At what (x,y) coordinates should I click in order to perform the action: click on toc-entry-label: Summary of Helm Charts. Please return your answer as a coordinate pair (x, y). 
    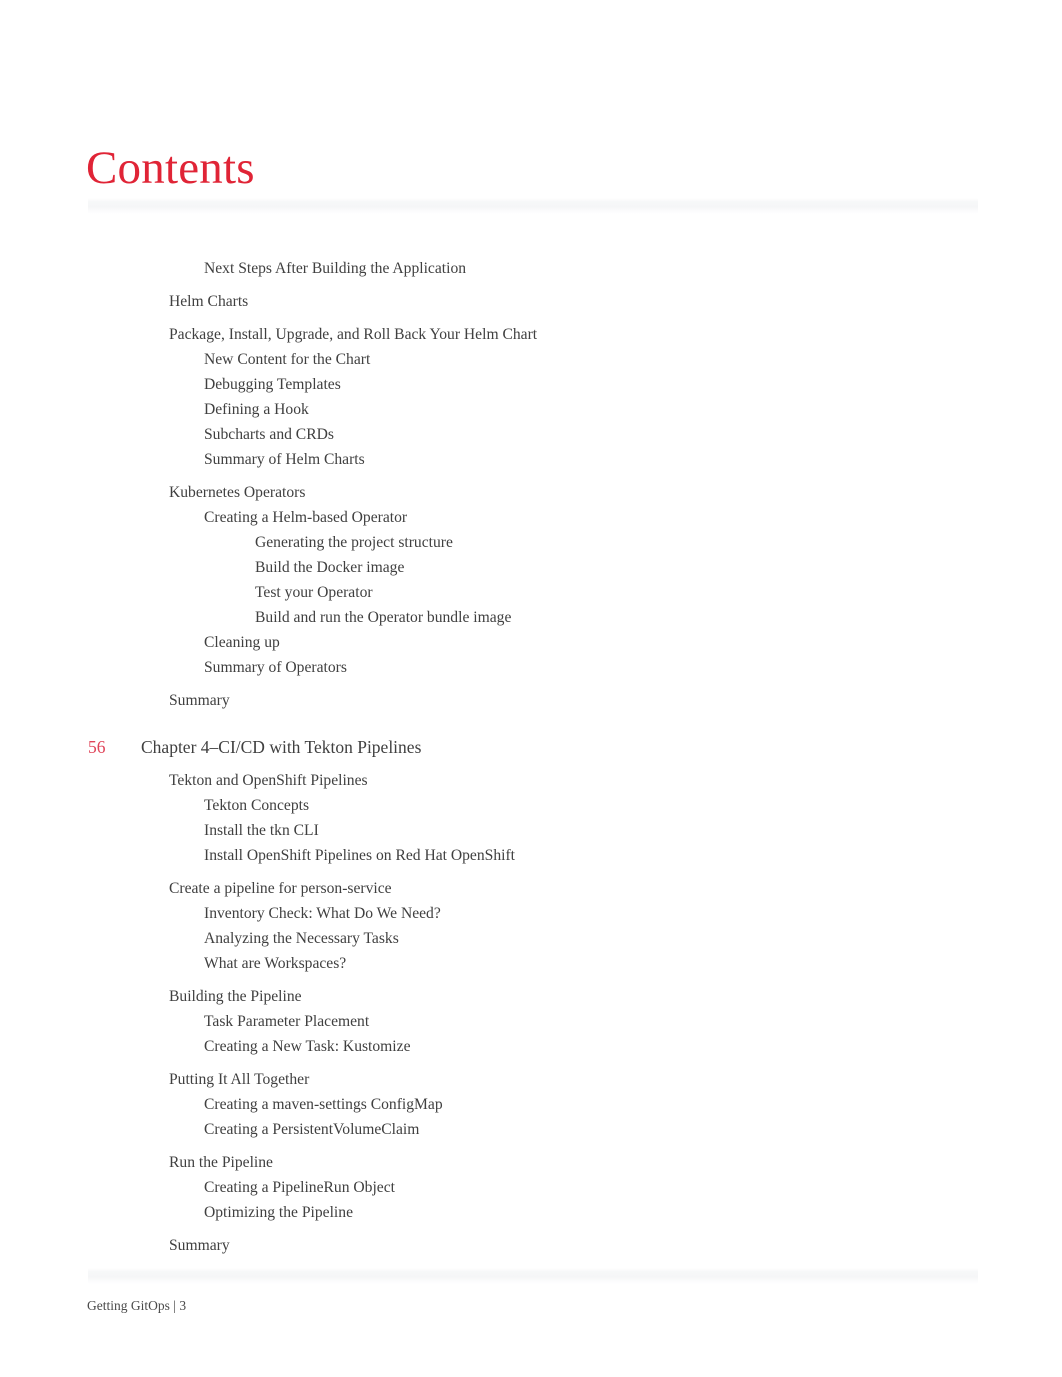
    Looking at the image, I should click on (284, 459).